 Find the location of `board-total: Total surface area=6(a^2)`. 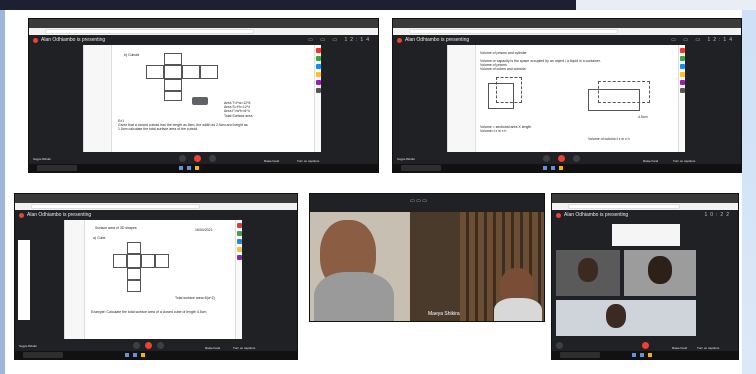

board-total: Total surface area=6(a^2) is located at coordinates (195, 298).